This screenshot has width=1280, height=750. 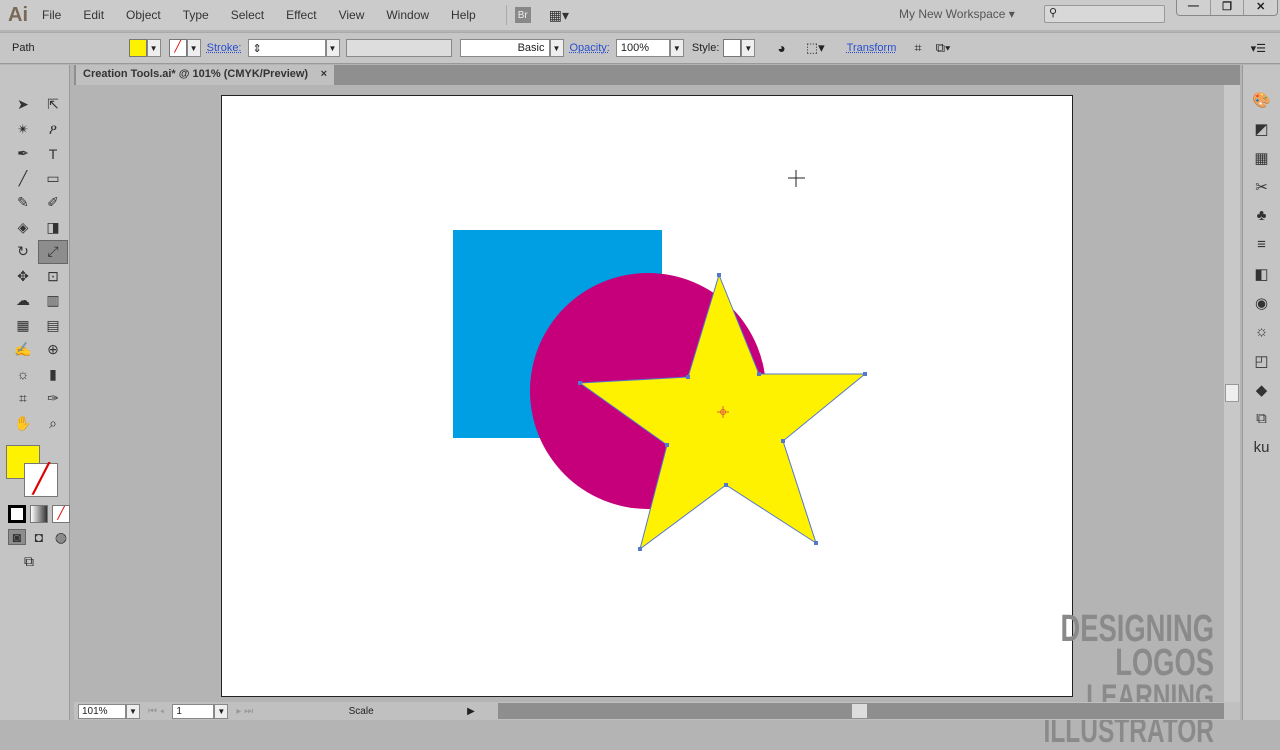 What do you see at coordinates (361, 711) in the screenshot?
I see `current-tool-status: Scale` at bounding box center [361, 711].